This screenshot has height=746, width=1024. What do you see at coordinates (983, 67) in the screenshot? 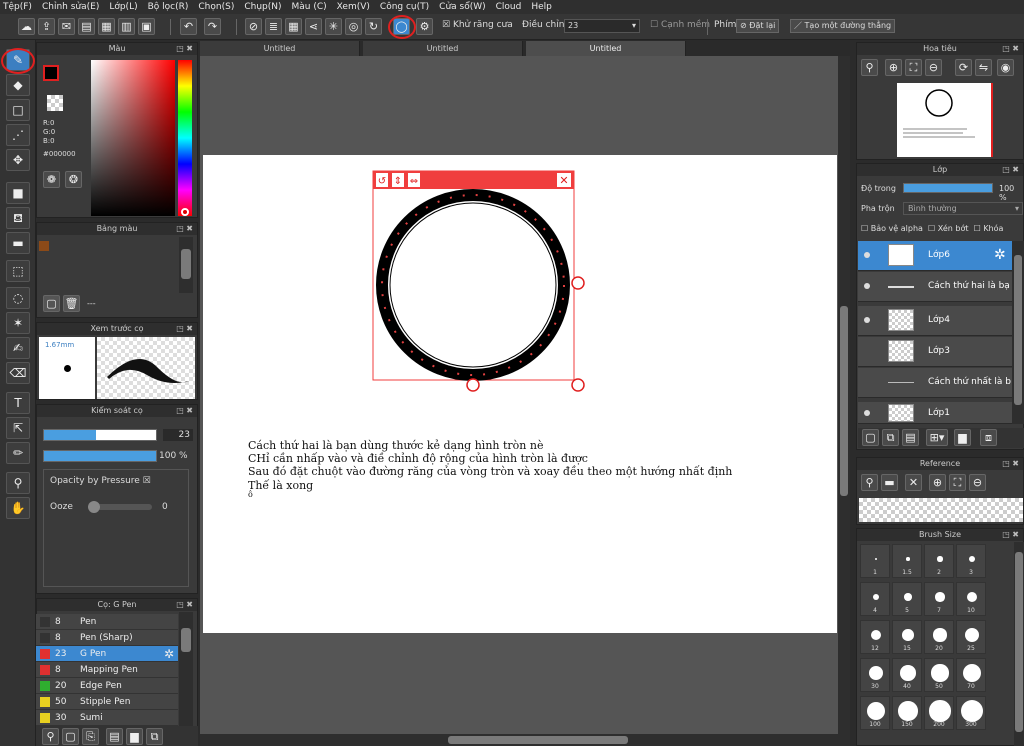
I see `nav-flip-icon: ⇋` at bounding box center [983, 67].